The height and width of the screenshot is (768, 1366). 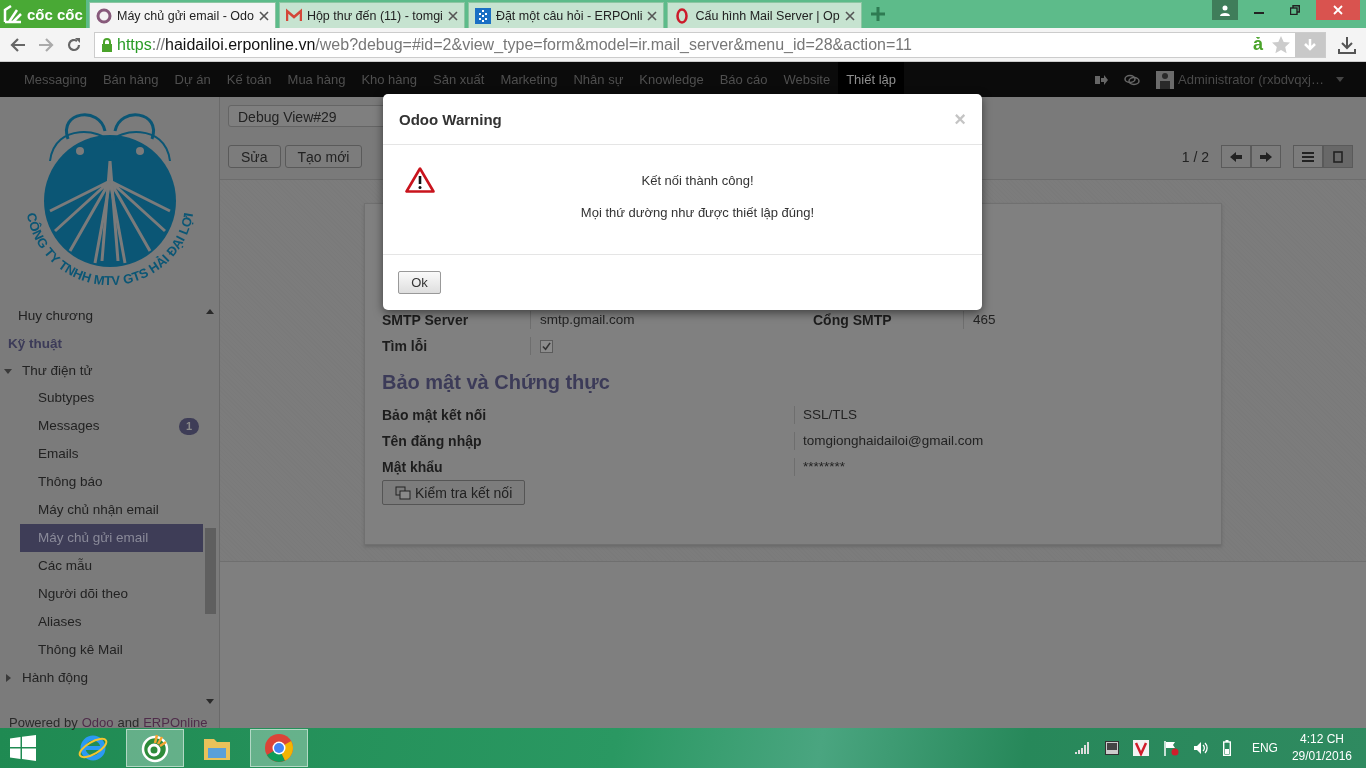 I want to click on field-value: SSL/TLS, so click(x=999, y=415).